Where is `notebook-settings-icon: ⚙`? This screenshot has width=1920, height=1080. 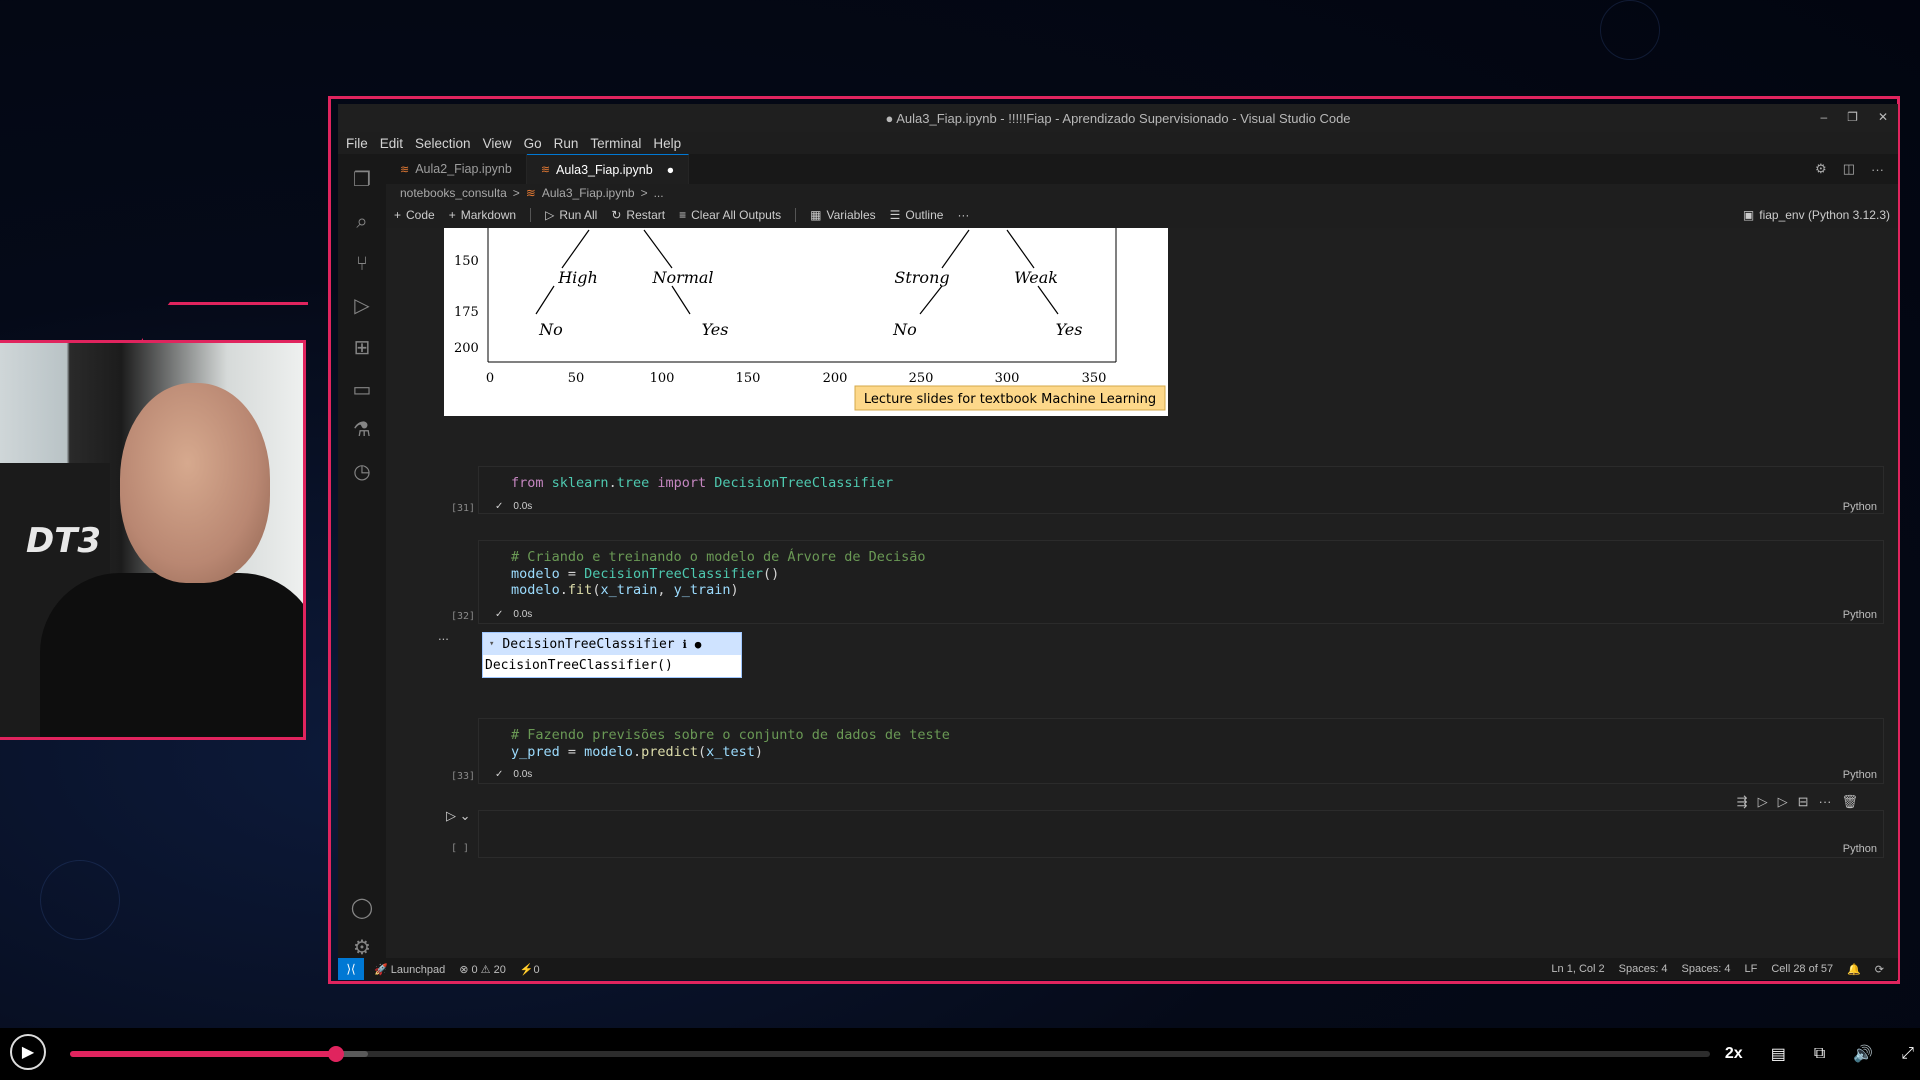
notebook-settings-icon: ⚙ is located at coordinates (1821, 169).